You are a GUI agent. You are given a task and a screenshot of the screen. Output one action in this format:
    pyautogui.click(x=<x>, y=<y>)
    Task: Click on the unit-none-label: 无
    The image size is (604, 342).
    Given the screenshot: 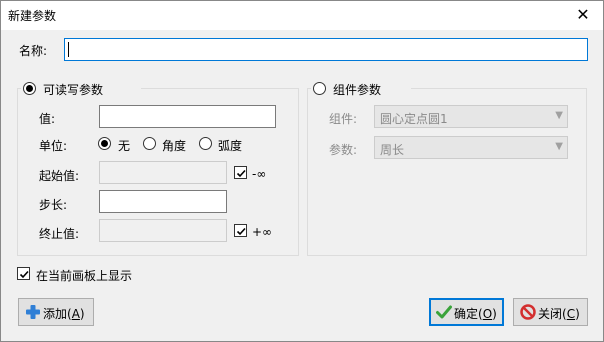 What is the action you would take?
    pyautogui.click(x=124, y=146)
    